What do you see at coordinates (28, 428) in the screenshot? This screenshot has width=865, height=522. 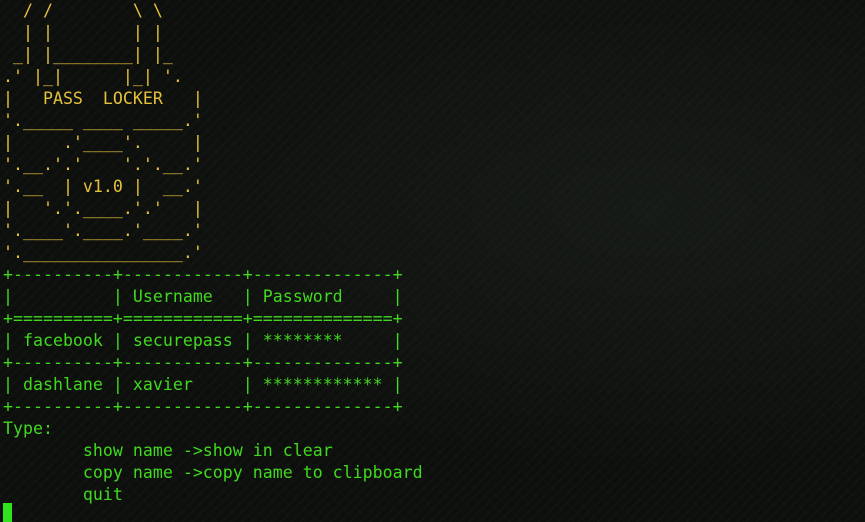 I see `help-title: Type:` at bounding box center [28, 428].